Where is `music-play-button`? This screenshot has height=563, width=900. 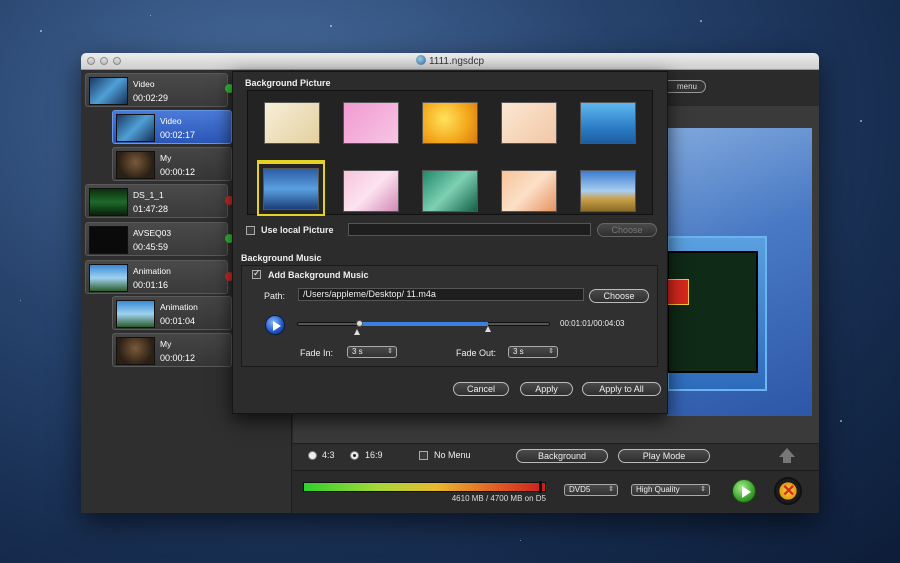 music-play-button is located at coordinates (275, 325).